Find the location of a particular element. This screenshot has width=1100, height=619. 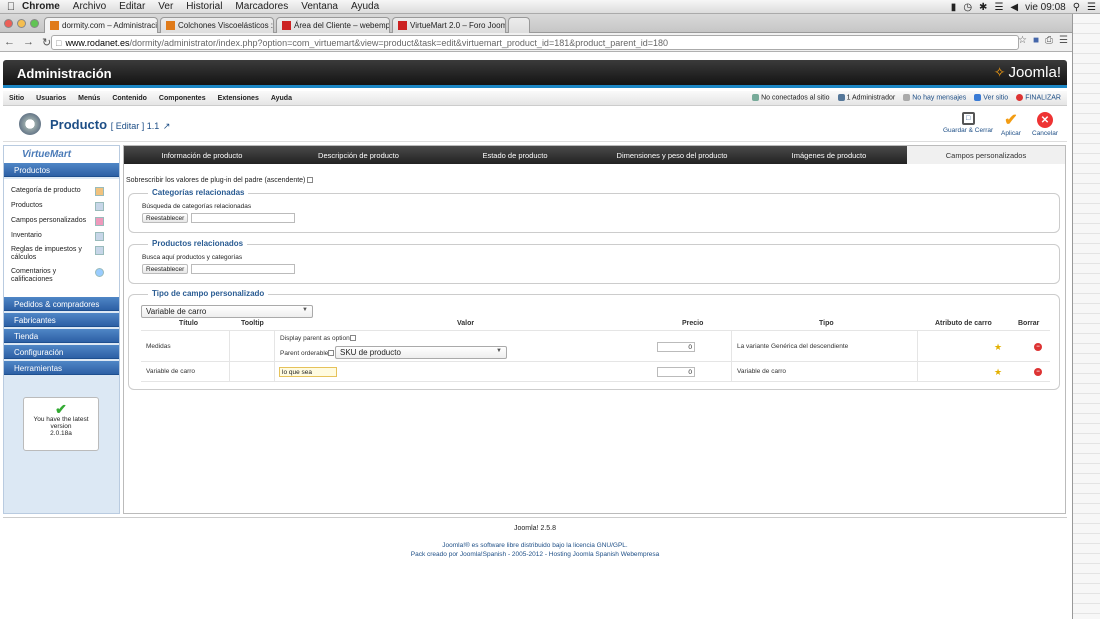

sidebar-item-comentarios: Comentarios y calificaciones is located at coordinates (57, 276).